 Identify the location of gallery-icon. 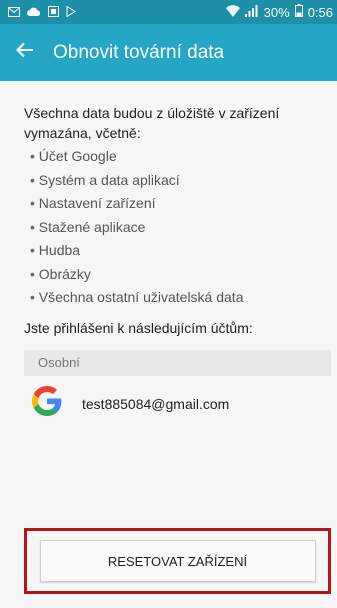
(53, 12).